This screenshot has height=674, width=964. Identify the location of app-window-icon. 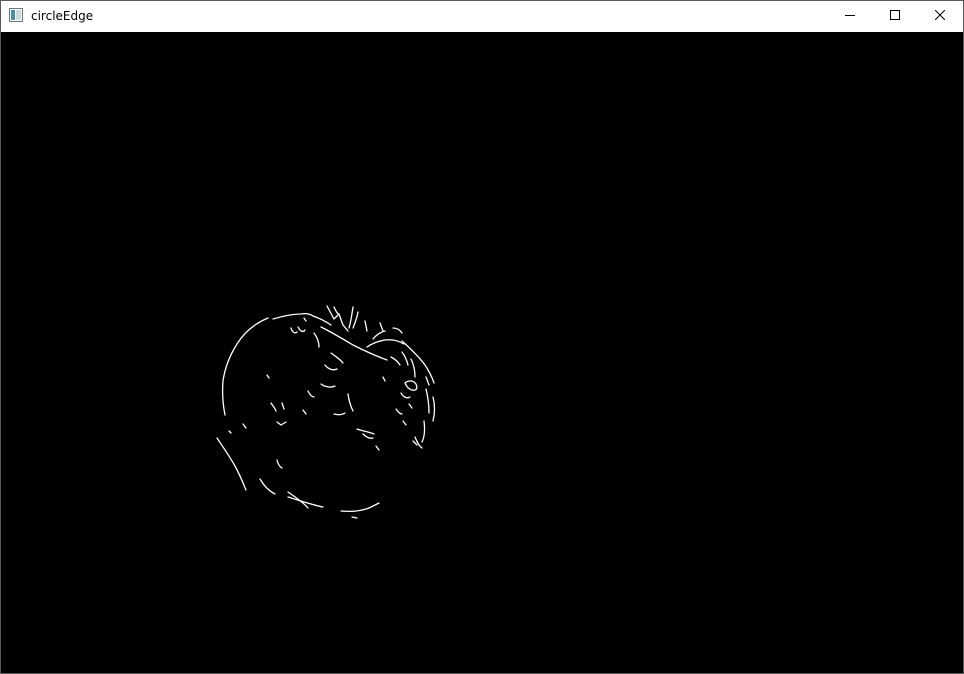
(16, 15).